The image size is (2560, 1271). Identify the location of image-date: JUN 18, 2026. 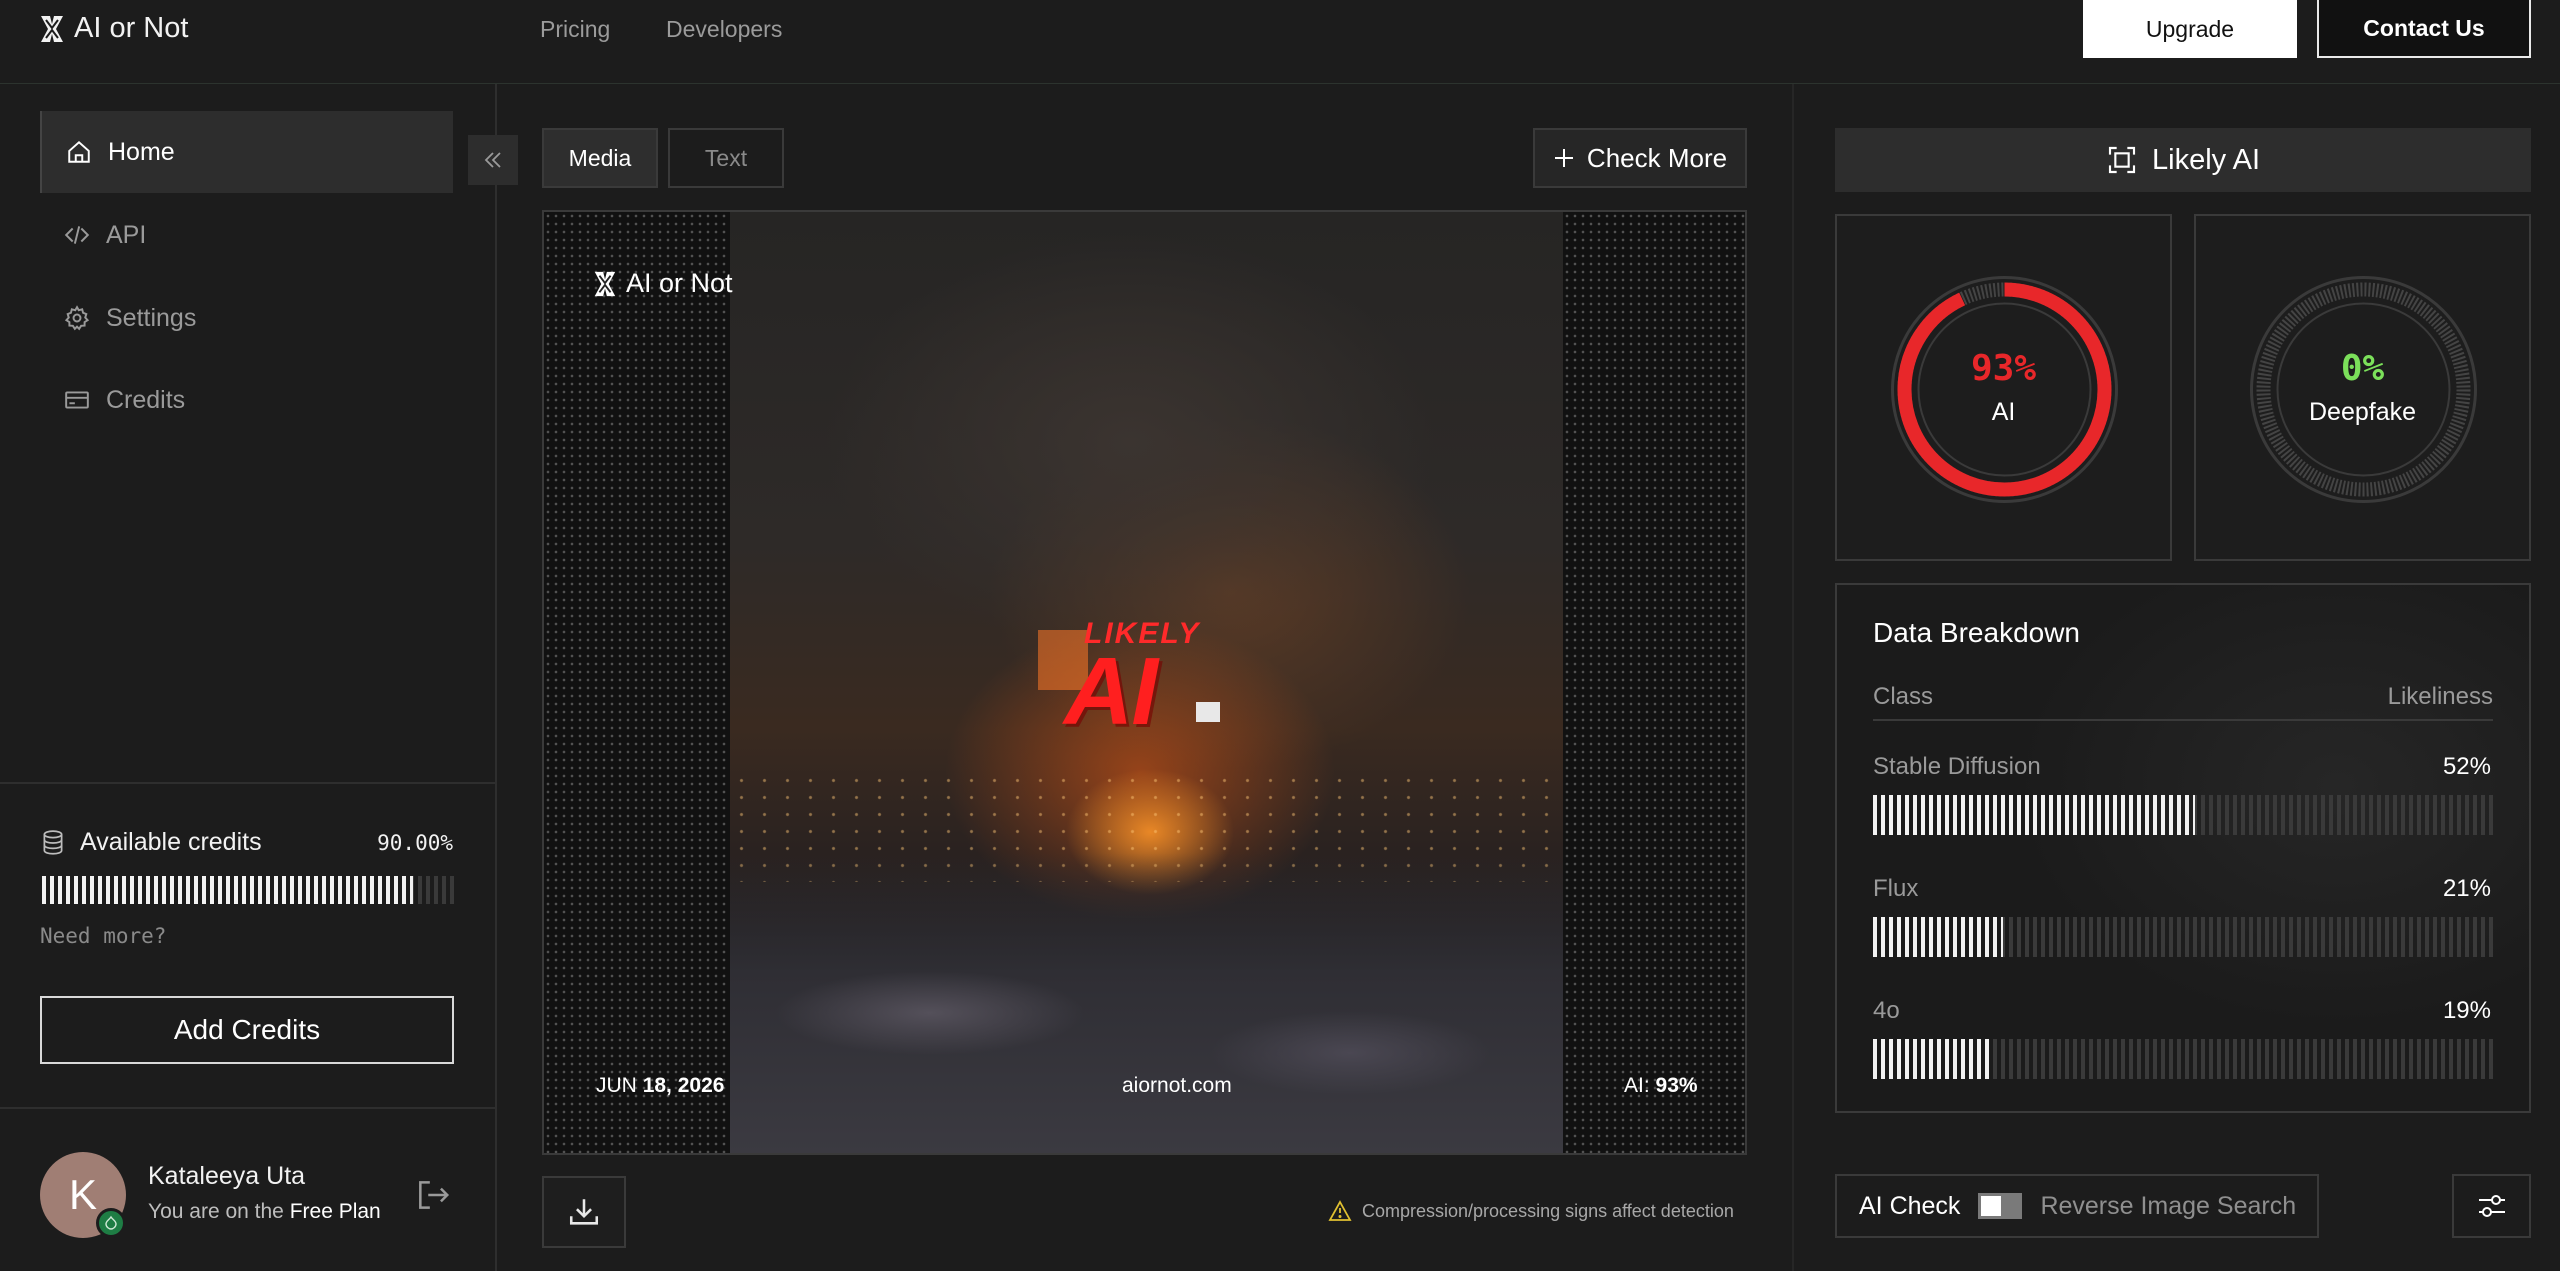
(660, 1086).